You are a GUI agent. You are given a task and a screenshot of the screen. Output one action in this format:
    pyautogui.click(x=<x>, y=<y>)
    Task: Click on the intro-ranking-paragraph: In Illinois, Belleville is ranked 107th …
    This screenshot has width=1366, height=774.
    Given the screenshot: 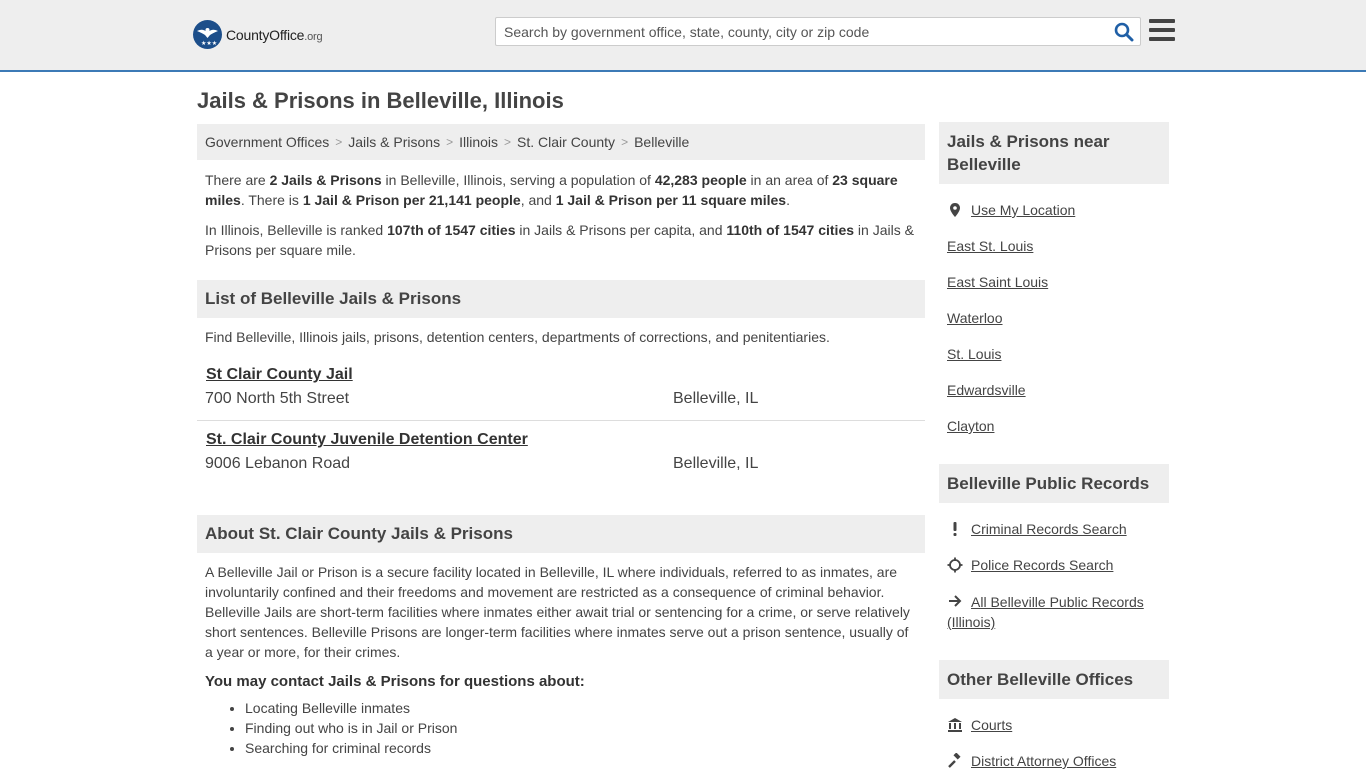 What is the action you would take?
    pyautogui.click(x=559, y=240)
    